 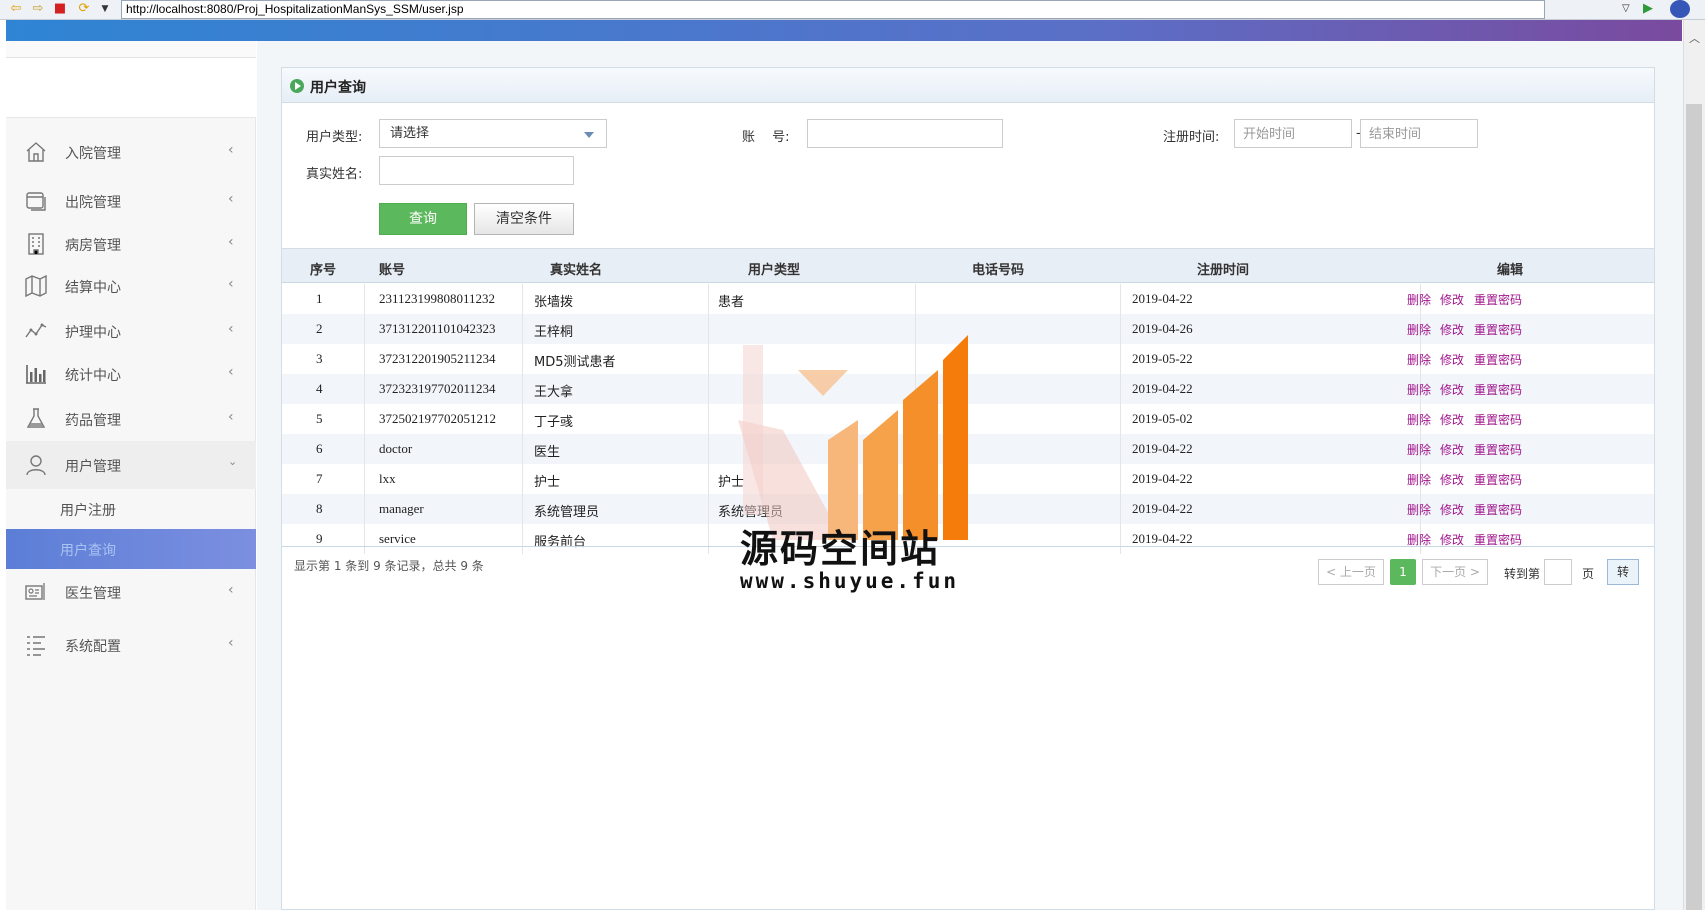 What do you see at coordinates (423, 219) in the screenshot?
I see `query-button: 查询` at bounding box center [423, 219].